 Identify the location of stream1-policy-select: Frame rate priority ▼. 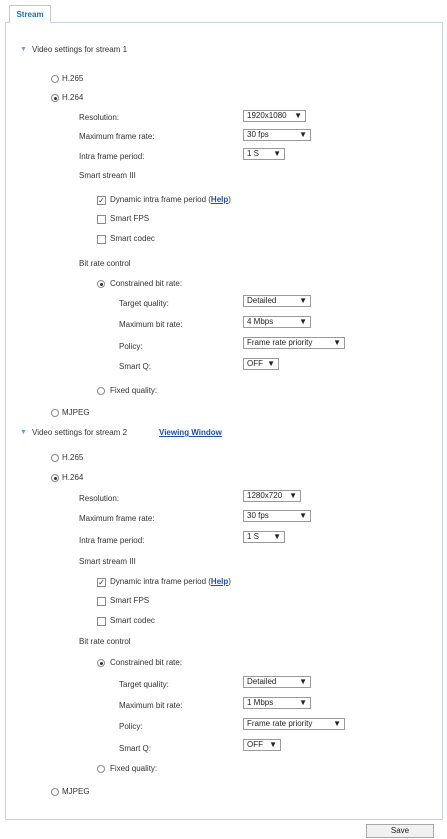
(294, 343).